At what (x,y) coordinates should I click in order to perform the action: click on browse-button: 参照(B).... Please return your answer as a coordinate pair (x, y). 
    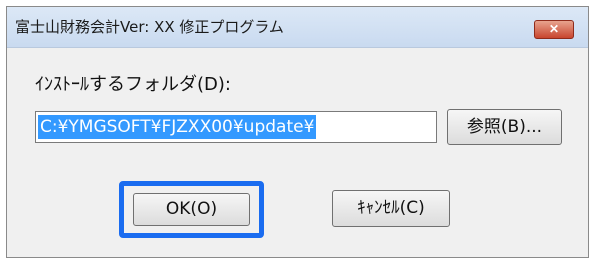
    Looking at the image, I should click on (504, 127).